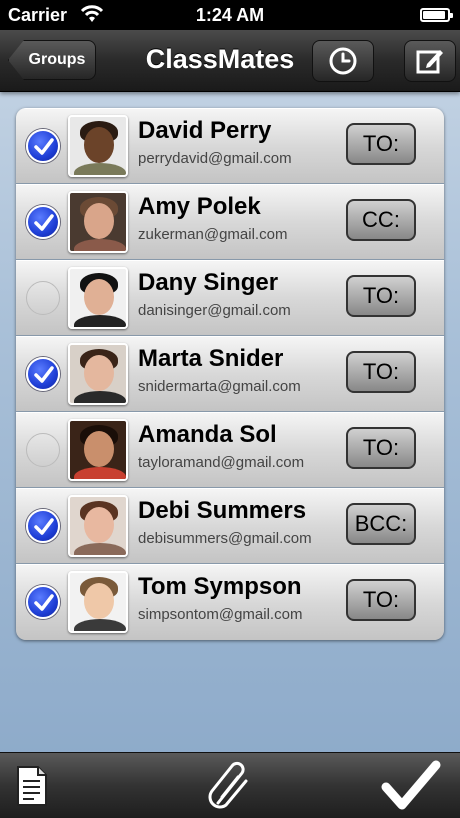  What do you see at coordinates (411, 785) in the screenshot?
I see `checkmark-icon` at bounding box center [411, 785].